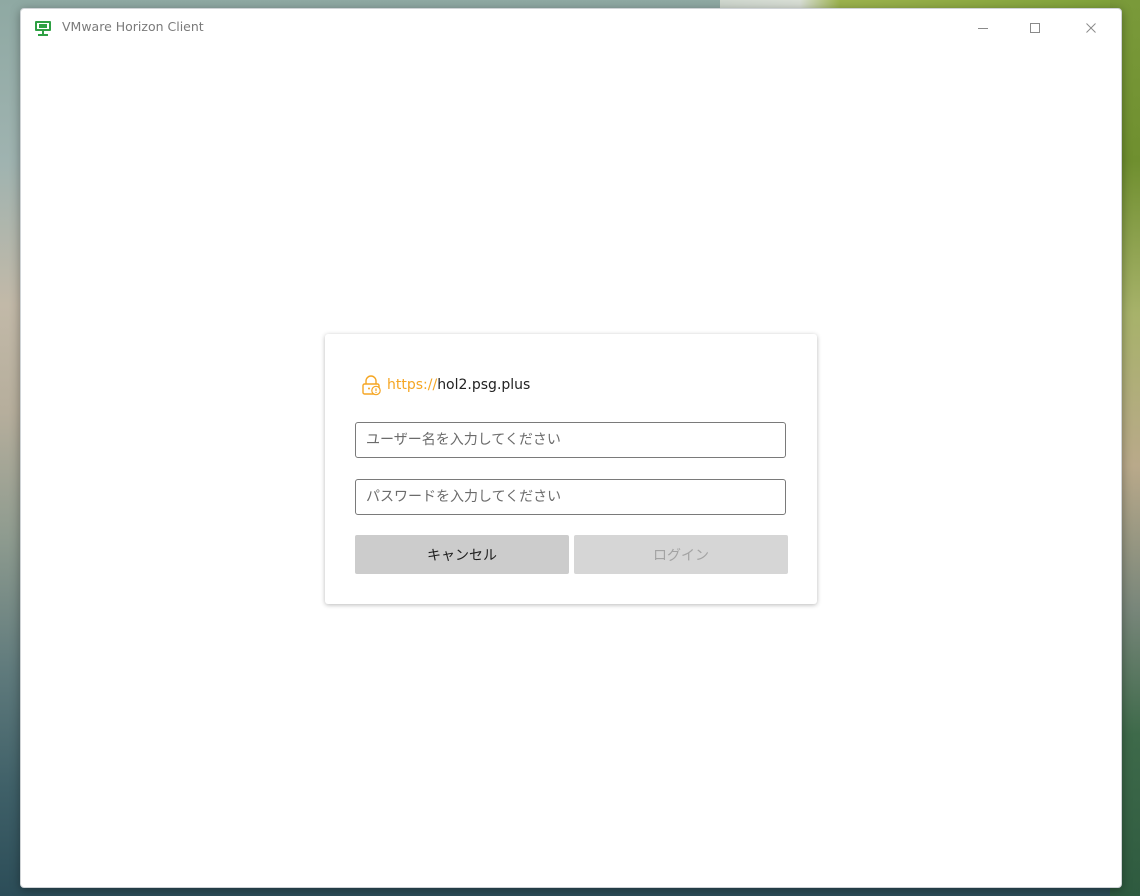 The image size is (1140, 896). Describe the element at coordinates (571, 469) in the screenshot. I see `login-dialog: https://hol2.psg.plus キャンセル ログイン` at that location.